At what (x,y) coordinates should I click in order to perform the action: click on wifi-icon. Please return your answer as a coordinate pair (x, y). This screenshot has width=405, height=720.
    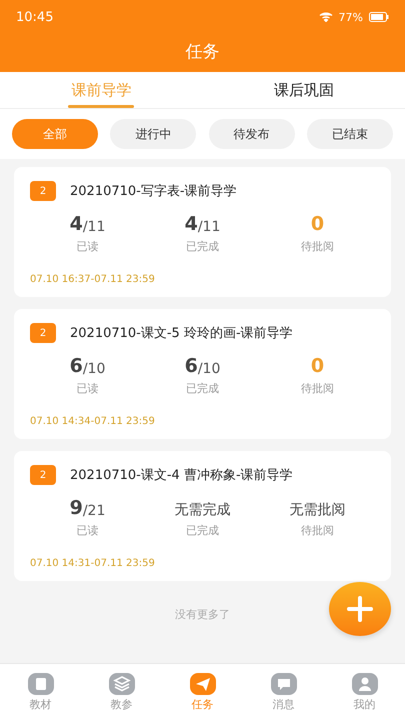
    Looking at the image, I should click on (325, 17).